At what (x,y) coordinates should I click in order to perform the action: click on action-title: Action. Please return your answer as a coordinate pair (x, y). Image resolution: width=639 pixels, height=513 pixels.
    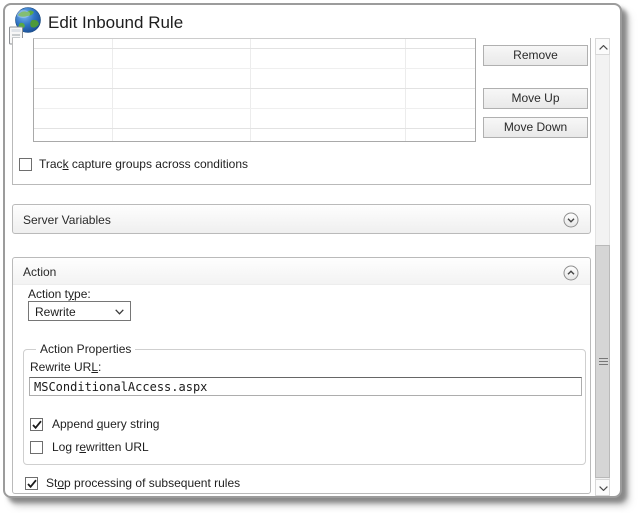
    Looking at the image, I should click on (40, 272).